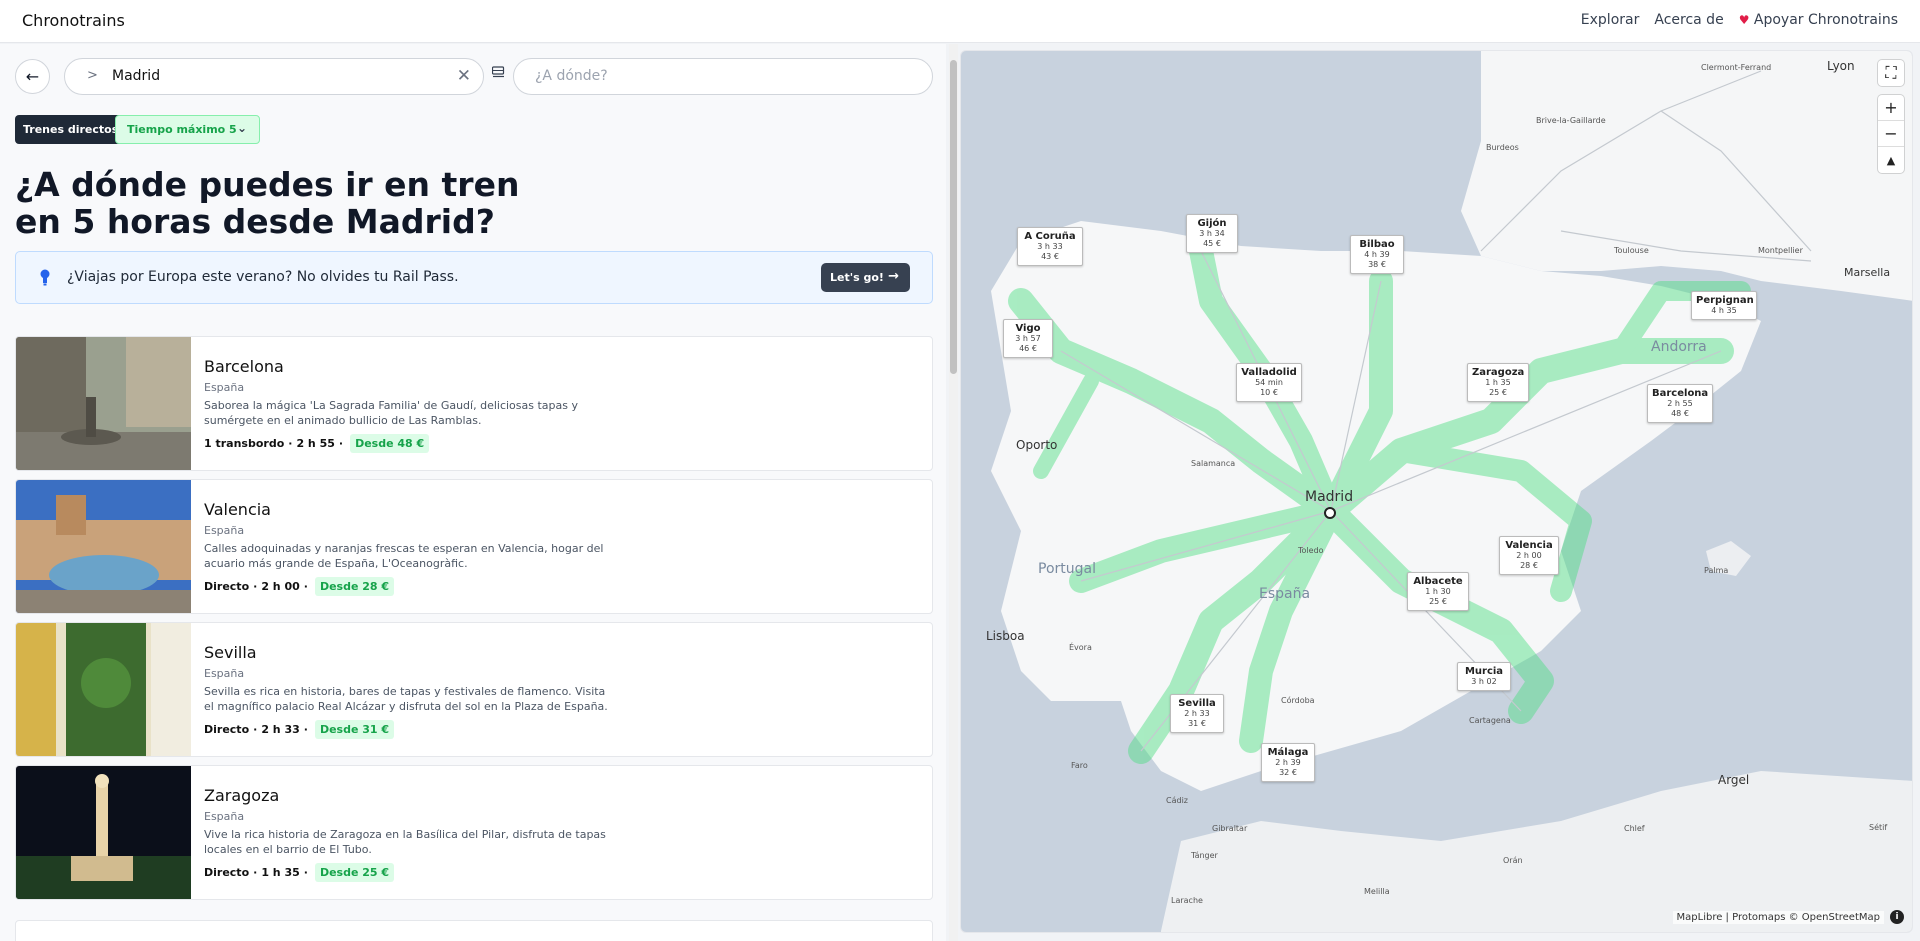 The width and height of the screenshot is (1920, 941). What do you see at coordinates (241, 128) in the screenshot?
I see `chevron-down-icon: ⌄` at bounding box center [241, 128].